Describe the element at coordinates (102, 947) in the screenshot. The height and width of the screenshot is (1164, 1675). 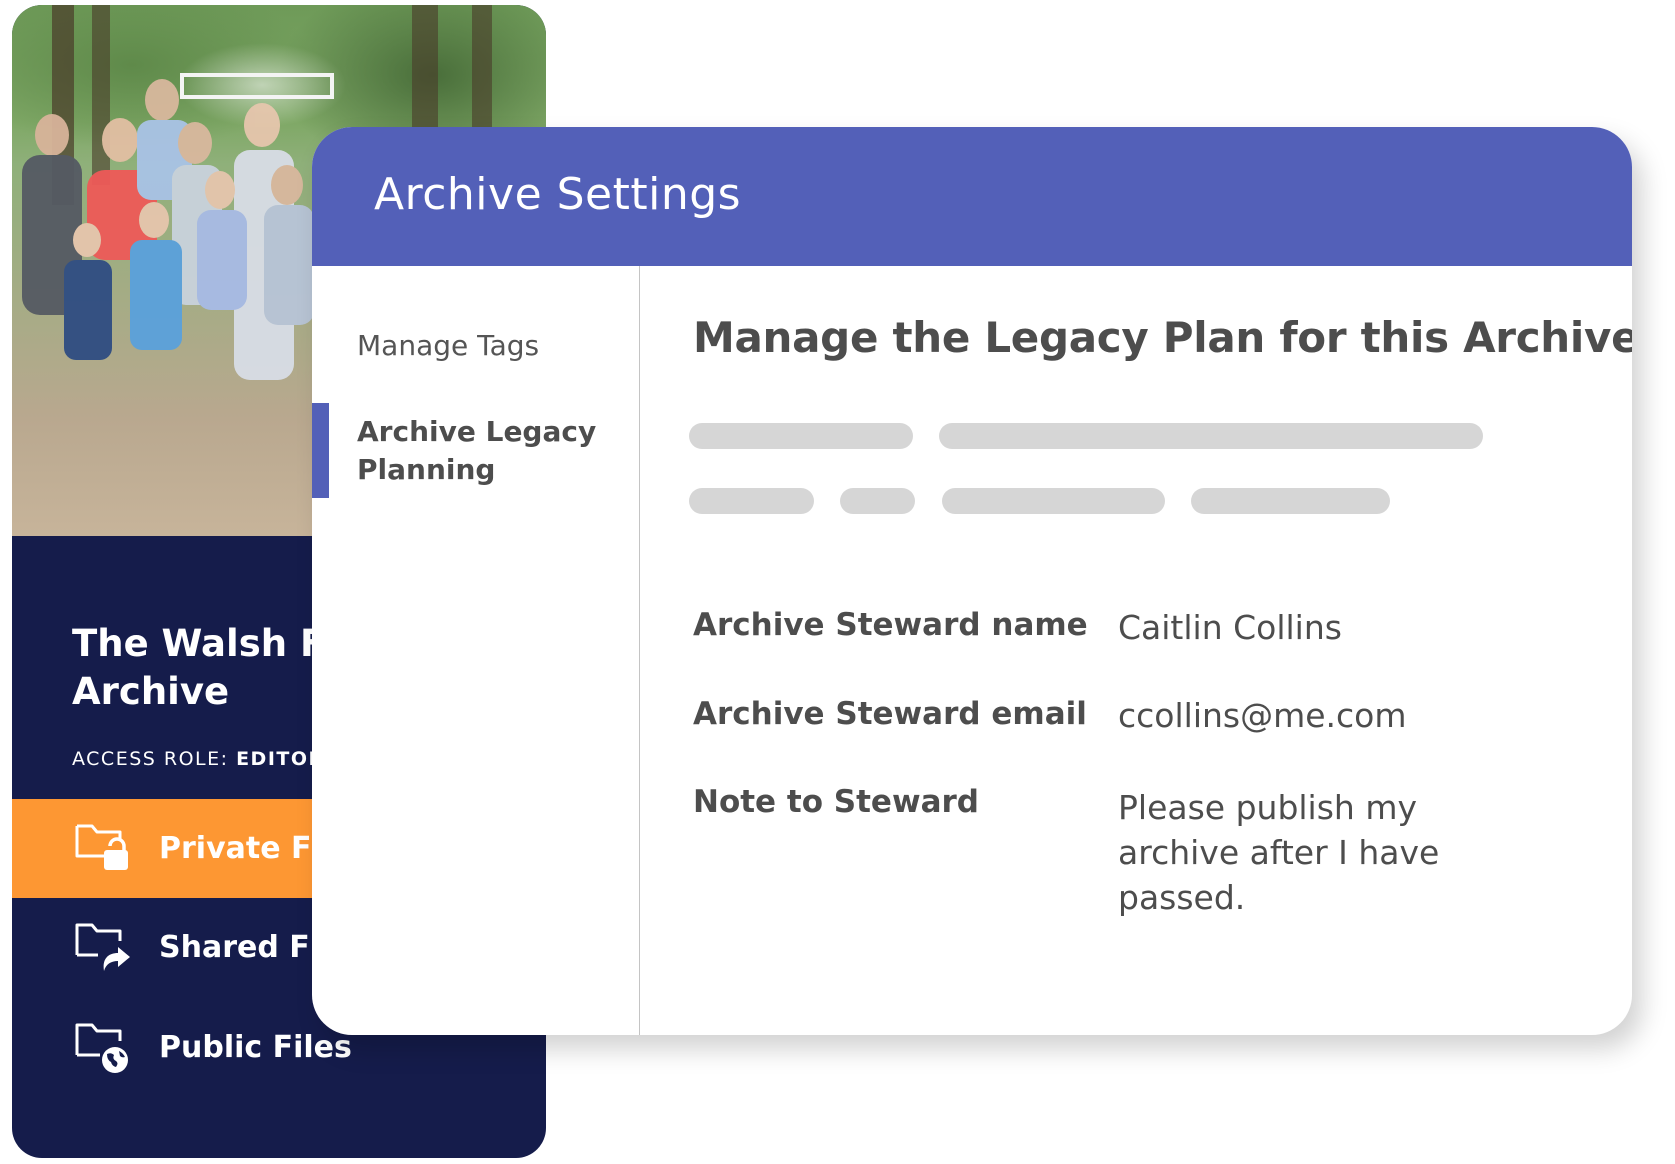
I see `folder-share-icon` at that location.